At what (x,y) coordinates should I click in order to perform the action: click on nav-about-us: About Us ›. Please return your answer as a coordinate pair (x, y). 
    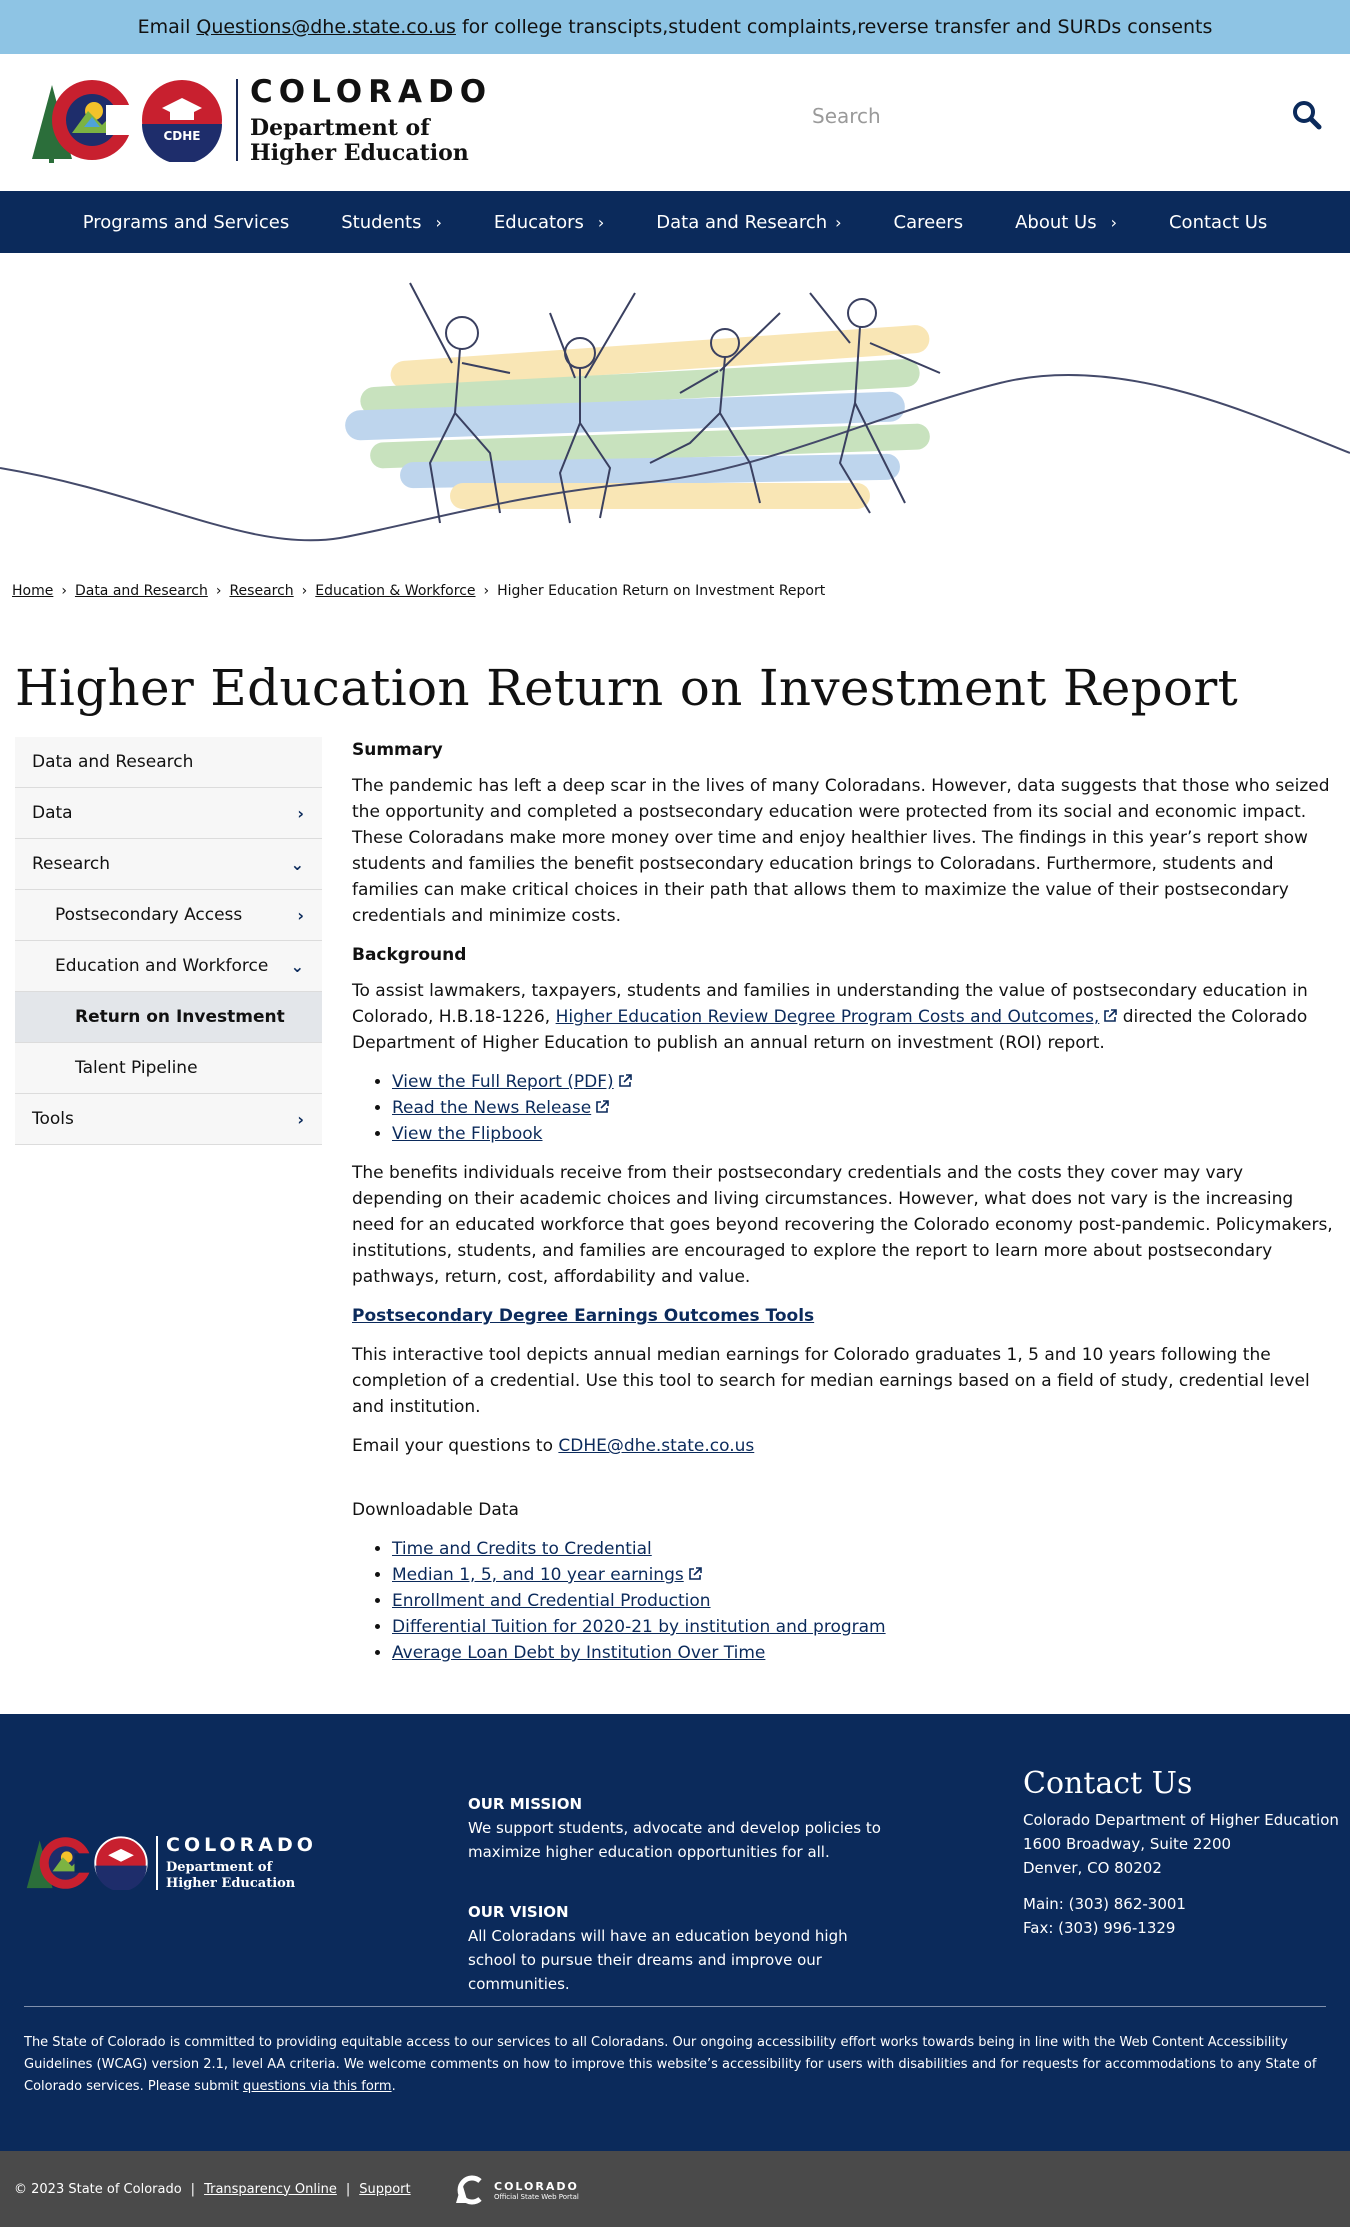
    Looking at the image, I should click on (1066, 222).